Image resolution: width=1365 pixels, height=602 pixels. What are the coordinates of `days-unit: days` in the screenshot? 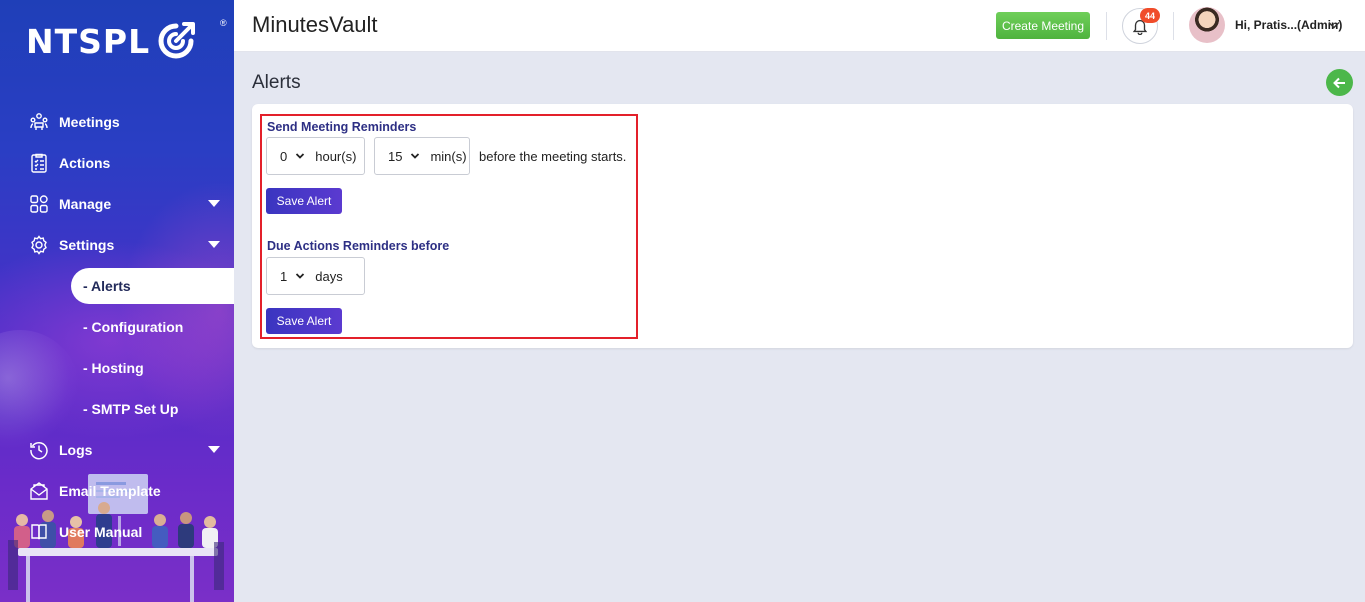 It's located at (329, 276).